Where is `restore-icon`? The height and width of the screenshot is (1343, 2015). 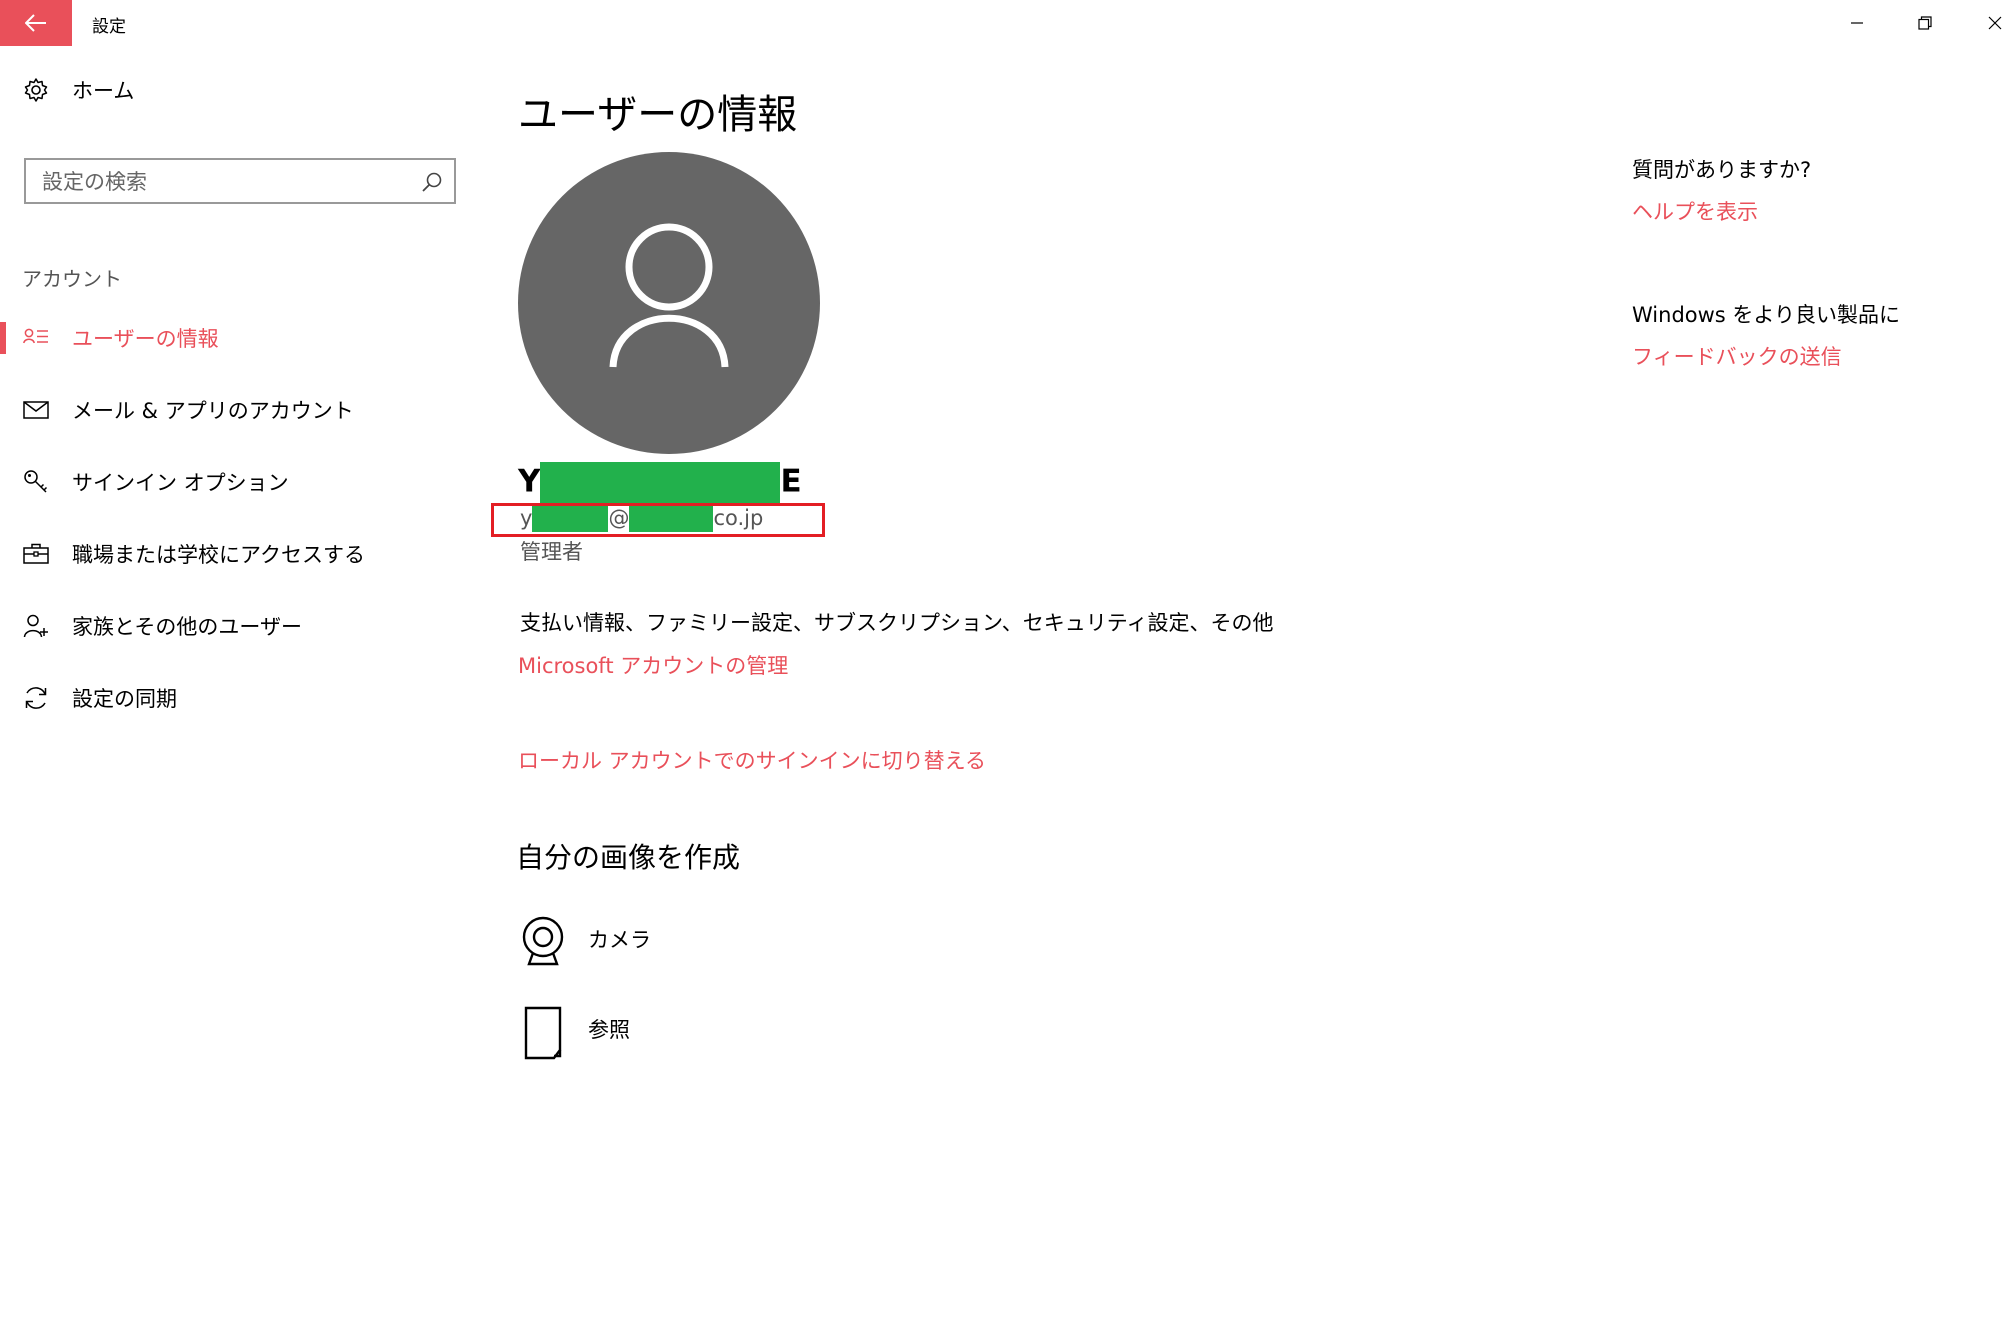
restore-icon is located at coordinates (1925, 23).